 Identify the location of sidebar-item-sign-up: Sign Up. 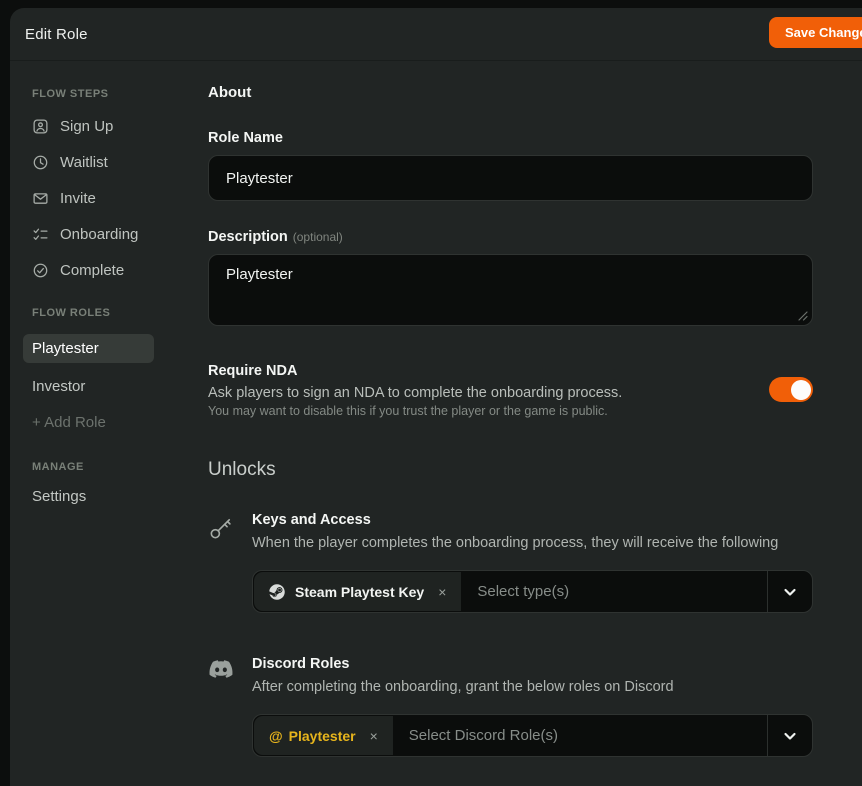
(120, 126).